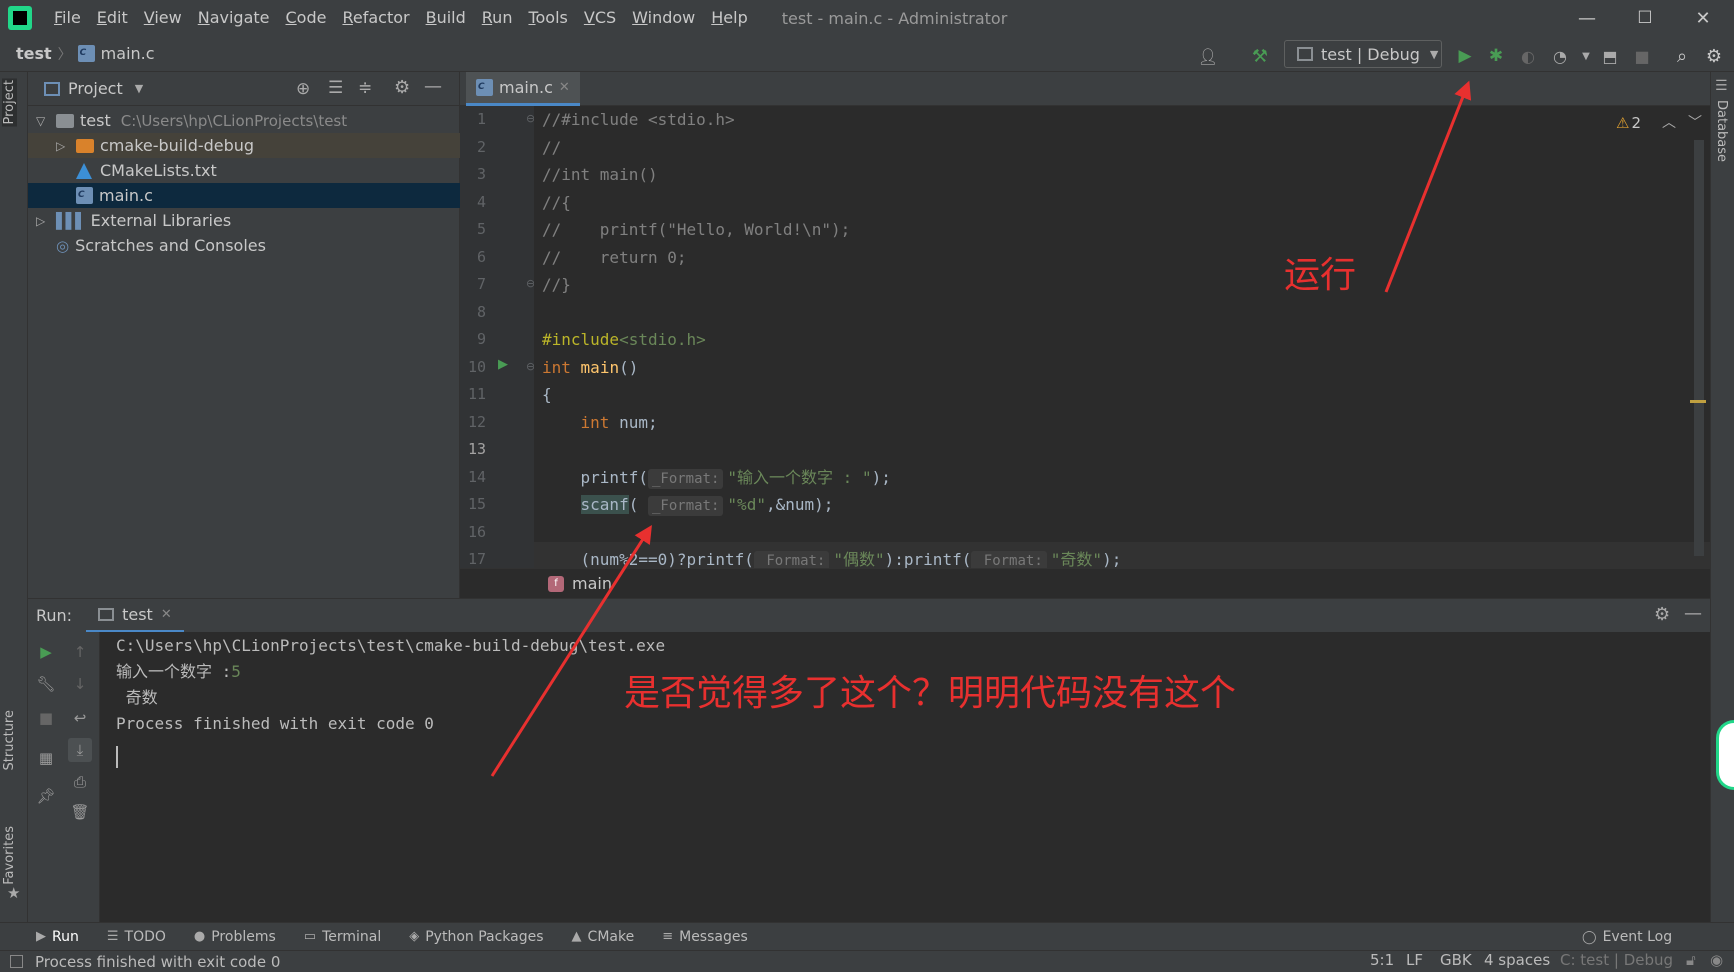  I want to click on tool-tab-terminal: ▭ Terminal, so click(342, 937).